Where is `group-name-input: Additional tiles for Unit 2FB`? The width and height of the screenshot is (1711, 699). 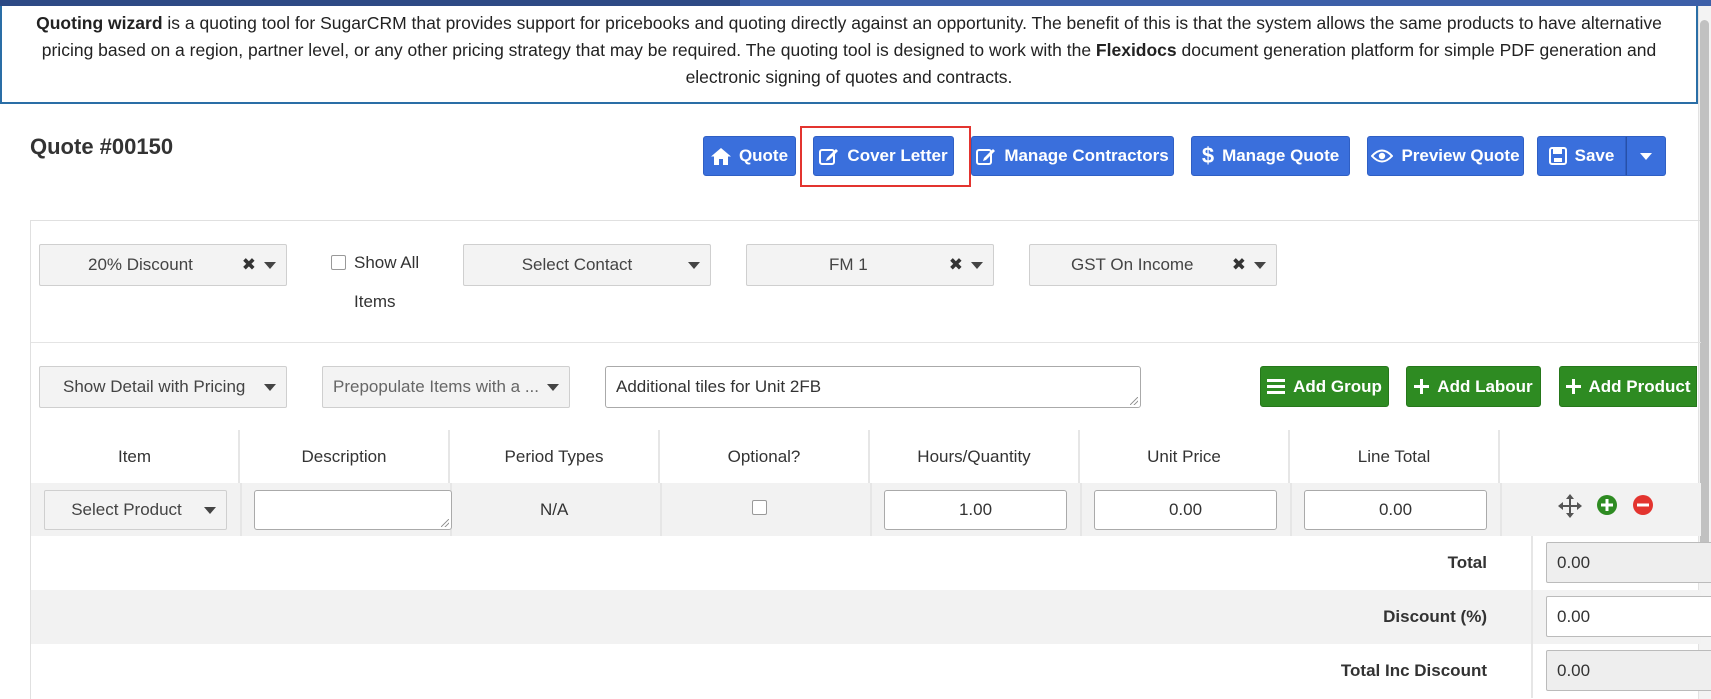 group-name-input: Additional tiles for Unit 2FB is located at coordinates (873, 387).